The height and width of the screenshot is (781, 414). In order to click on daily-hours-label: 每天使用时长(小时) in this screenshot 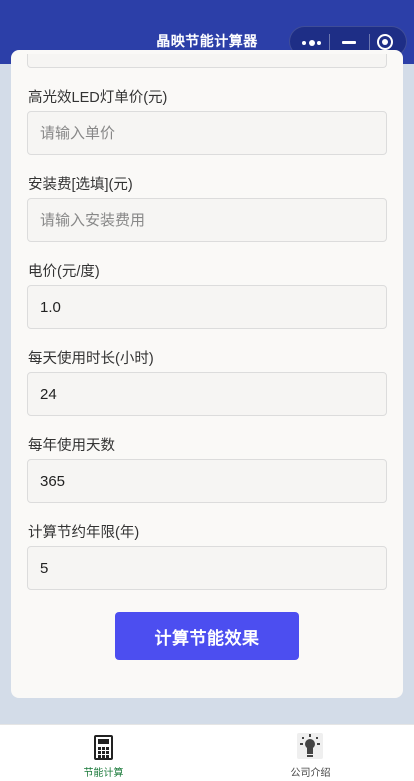, I will do `click(91, 359)`.